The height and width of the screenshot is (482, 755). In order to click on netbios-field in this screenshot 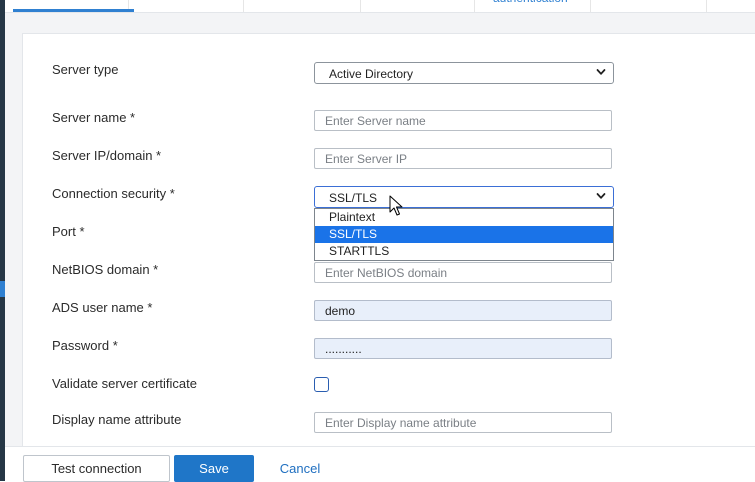, I will do `click(463, 272)`.